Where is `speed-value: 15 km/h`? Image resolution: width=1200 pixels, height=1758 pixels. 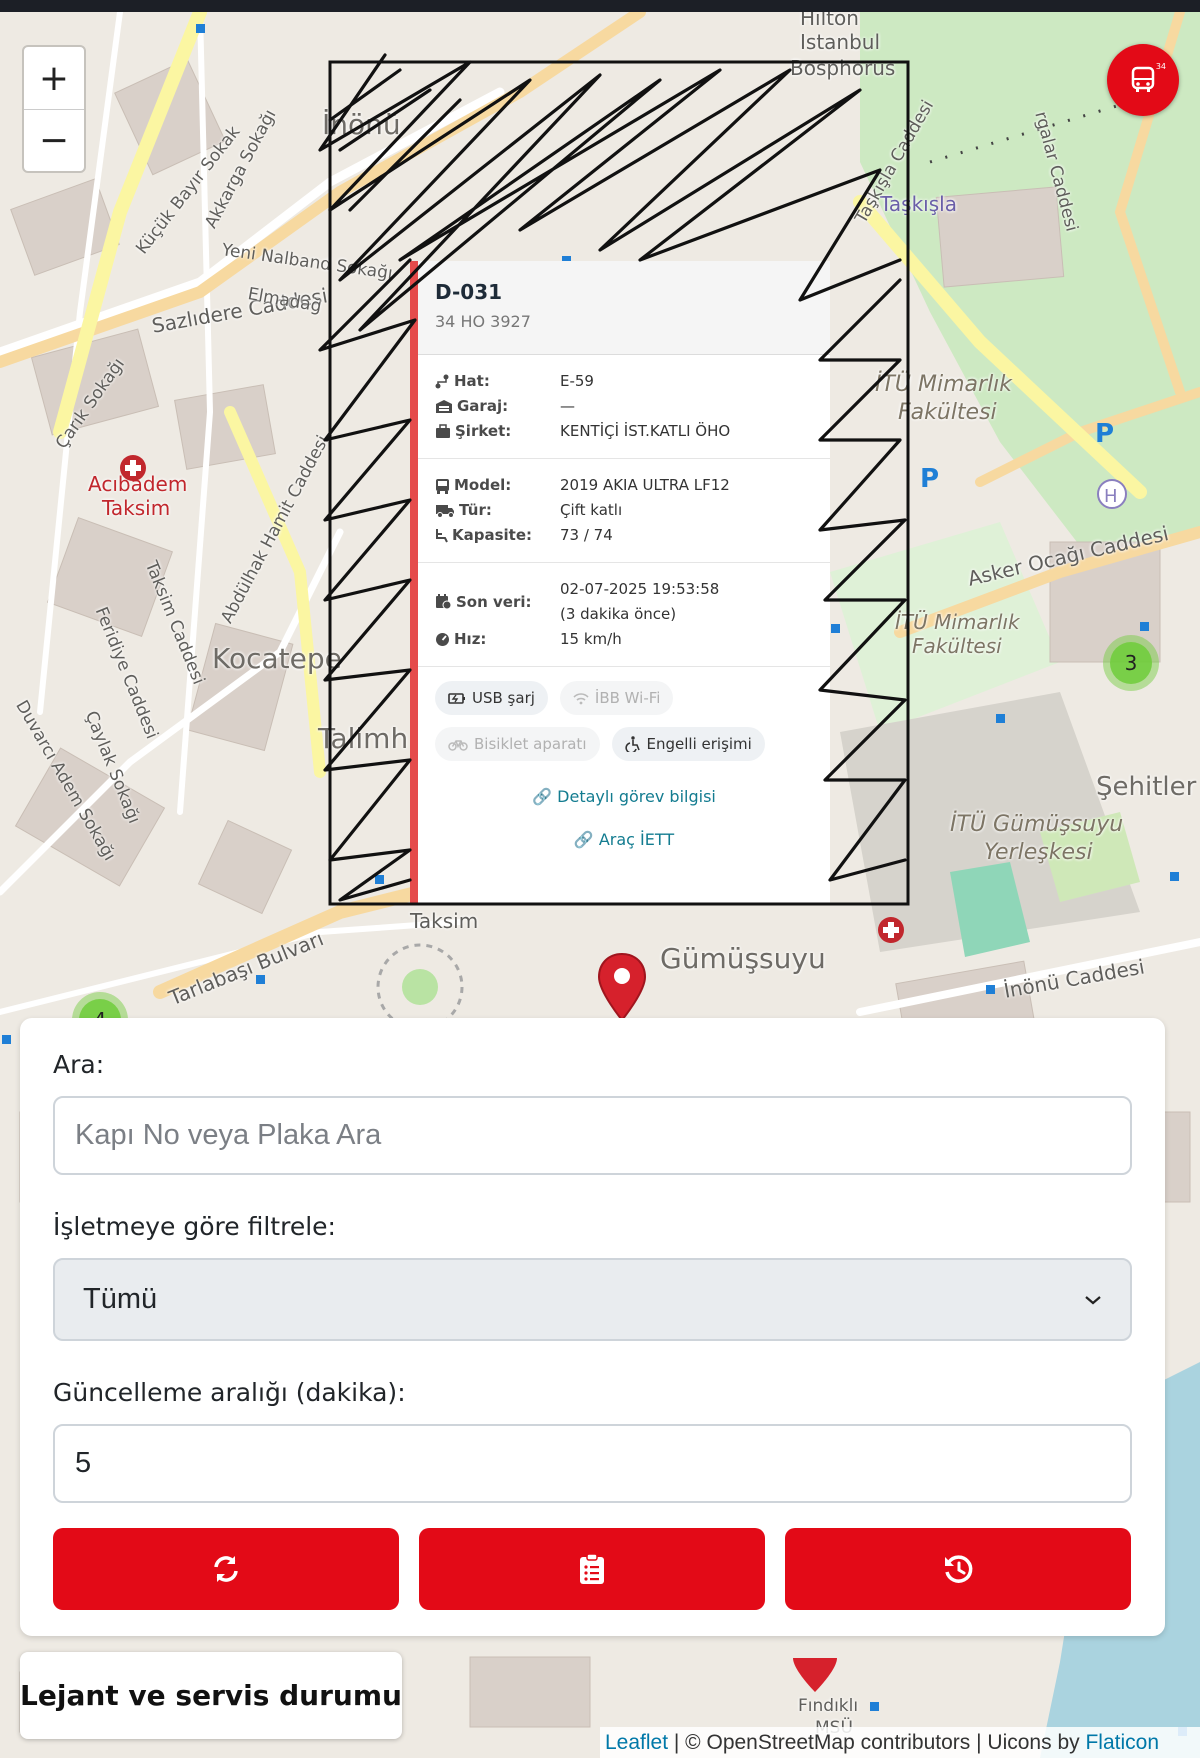
speed-value: 15 km/h is located at coordinates (591, 639).